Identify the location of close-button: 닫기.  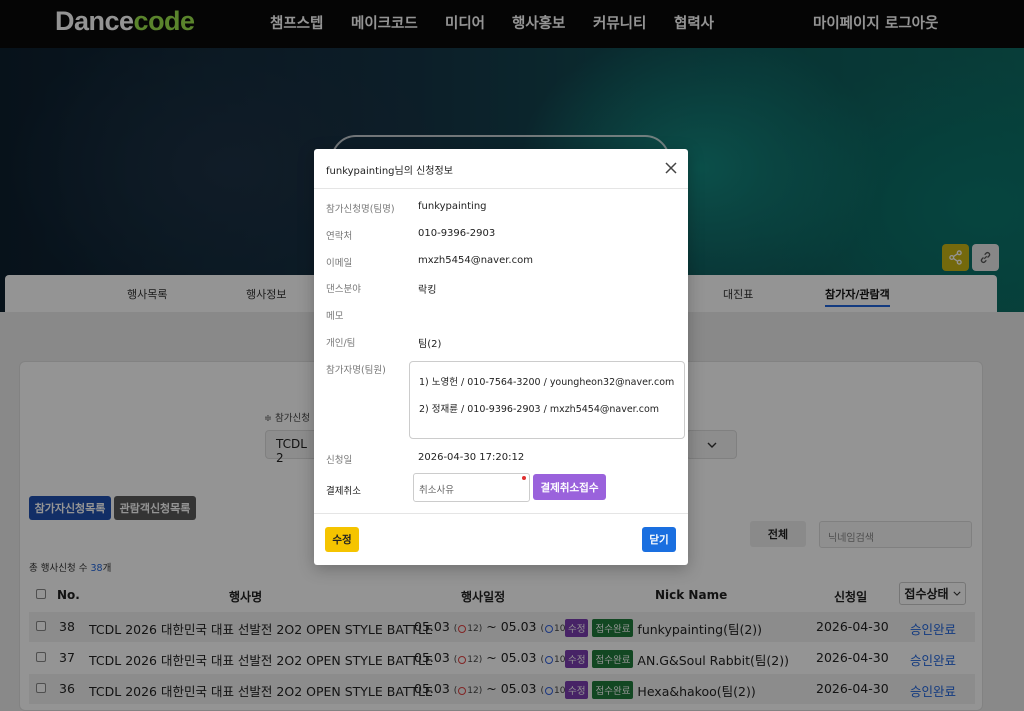
(659, 539).